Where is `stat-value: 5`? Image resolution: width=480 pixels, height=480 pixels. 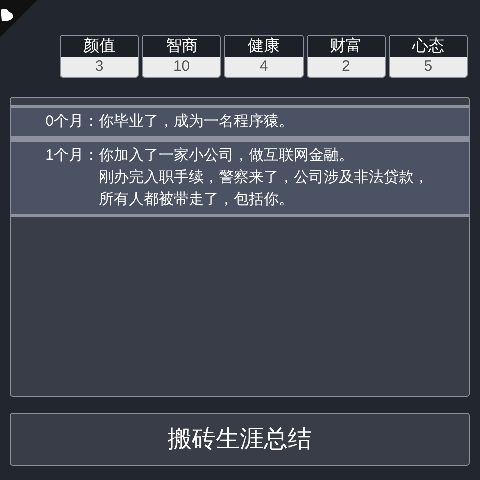
stat-value: 5 is located at coordinates (429, 67).